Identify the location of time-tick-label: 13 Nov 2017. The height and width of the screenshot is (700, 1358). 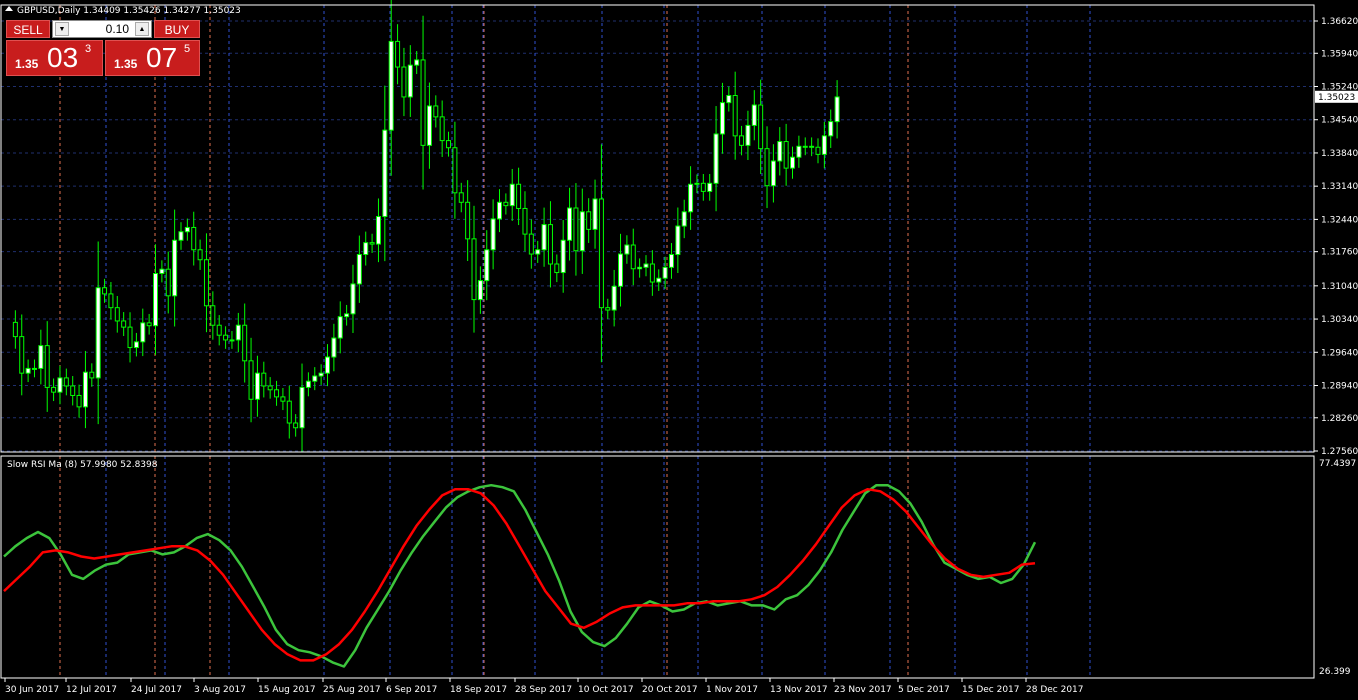
(799, 690).